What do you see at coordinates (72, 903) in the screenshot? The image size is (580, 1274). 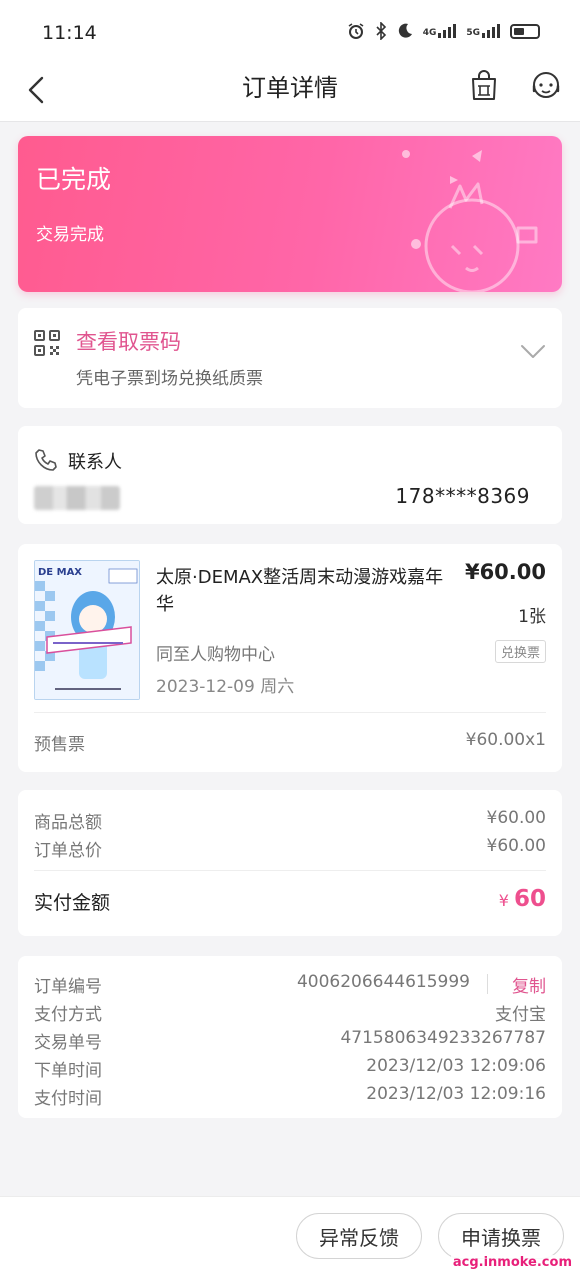 I see `paid-amount-label: 实付金额` at bounding box center [72, 903].